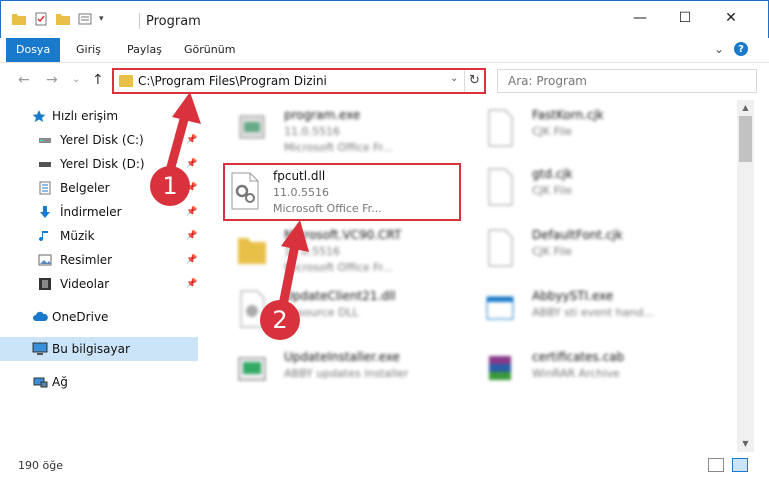 The height and width of the screenshot is (493, 769). I want to click on sidebar-item-network: Ağ, so click(99, 382).